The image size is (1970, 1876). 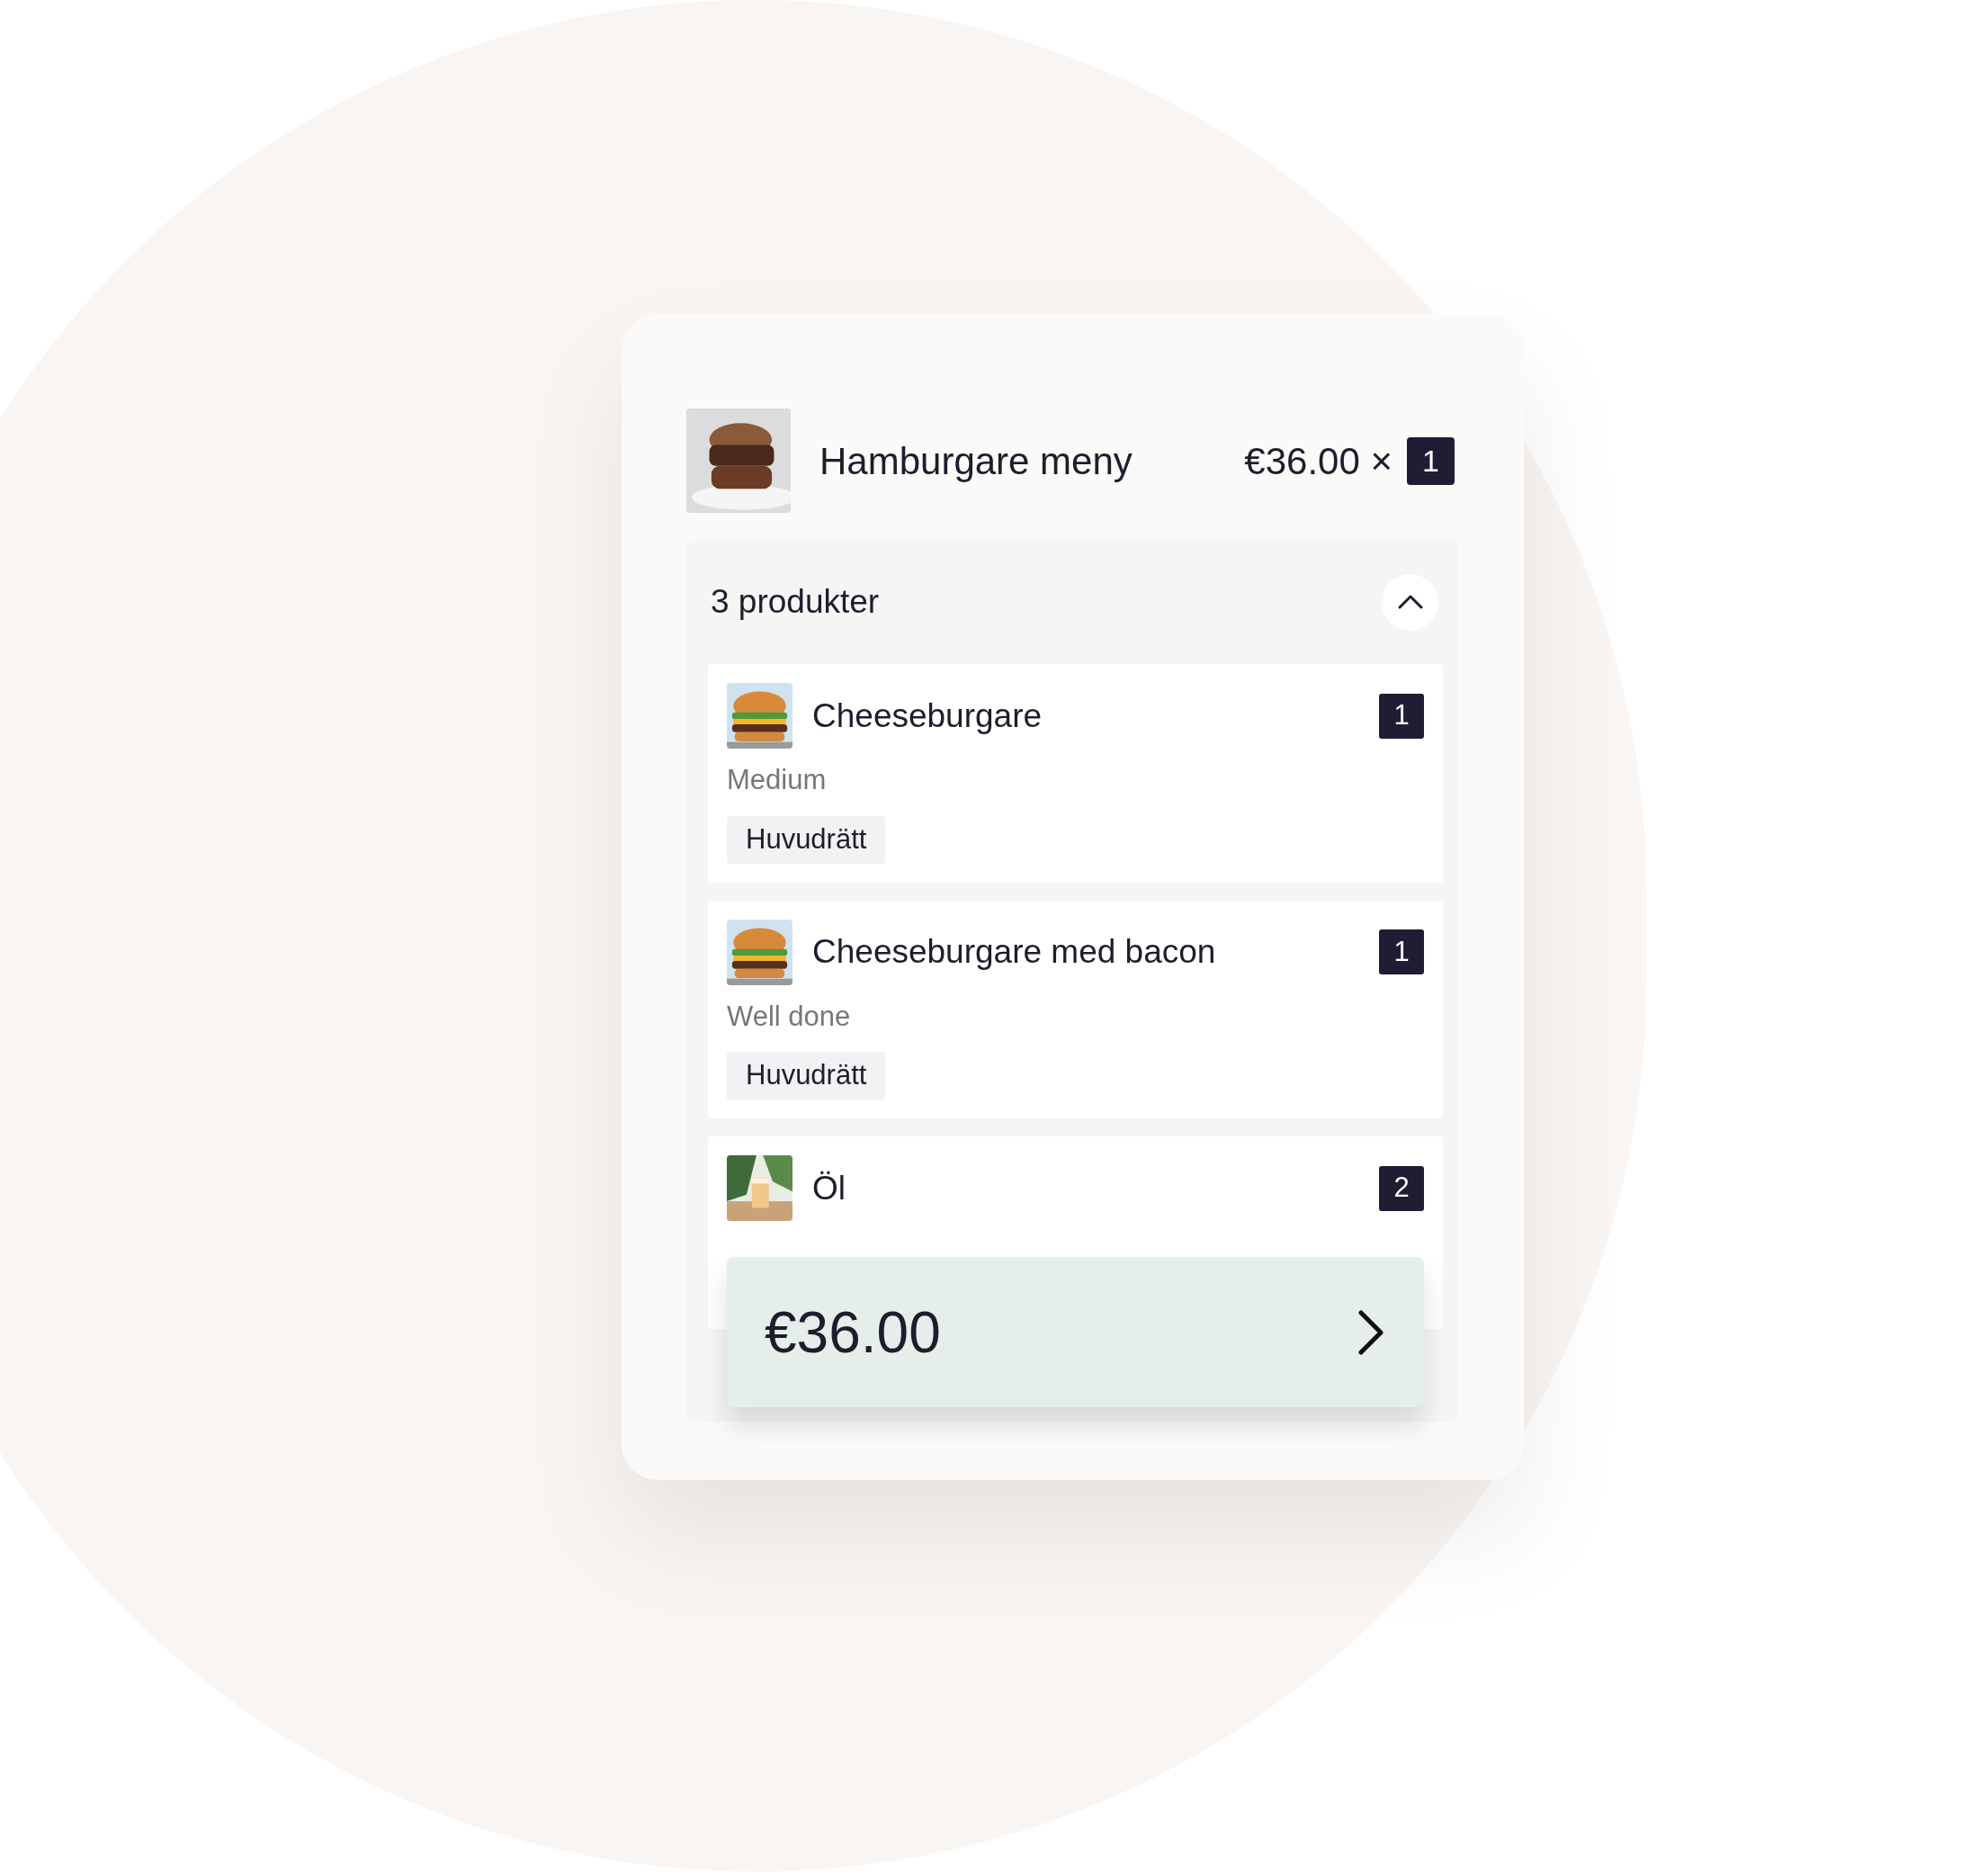 I want to click on product-option: Medium, so click(x=1075, y=780).